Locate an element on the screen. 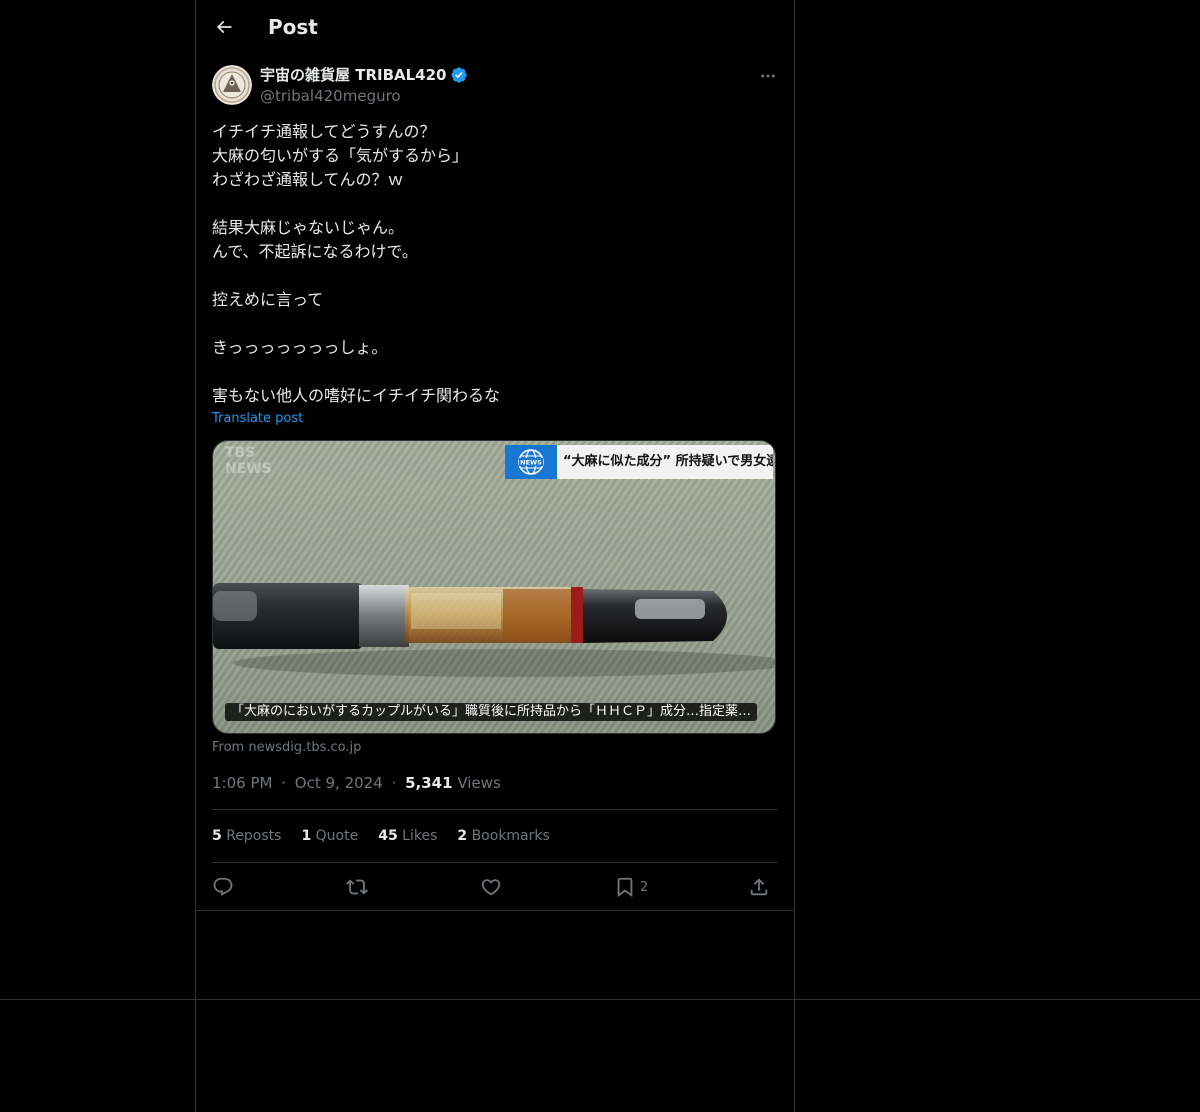  back-button is located at coordinates (224, 27).